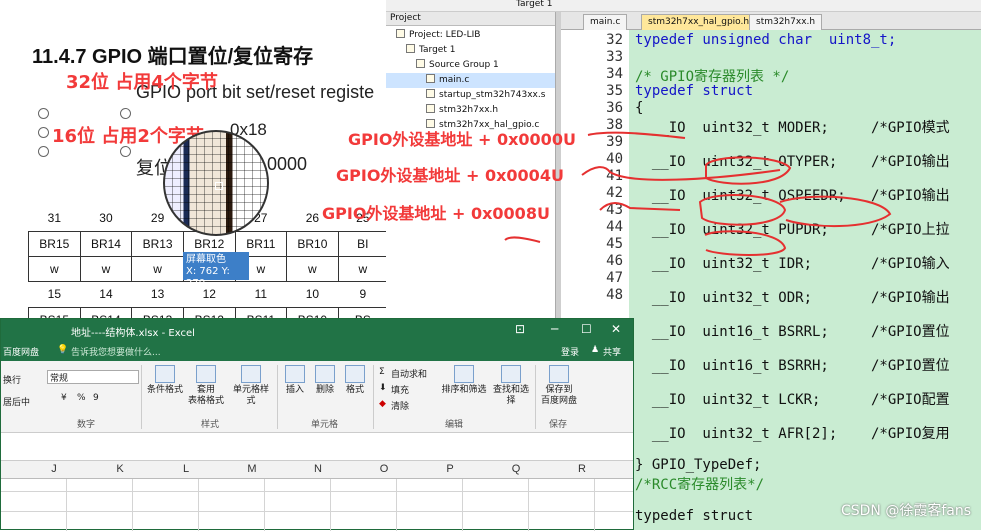 The image size is (981, 531). Describe the element at coordinates (786, 22) in the screenshot. I see `tab-stm32h7xx-h: stm32h7xx.h` at that location.